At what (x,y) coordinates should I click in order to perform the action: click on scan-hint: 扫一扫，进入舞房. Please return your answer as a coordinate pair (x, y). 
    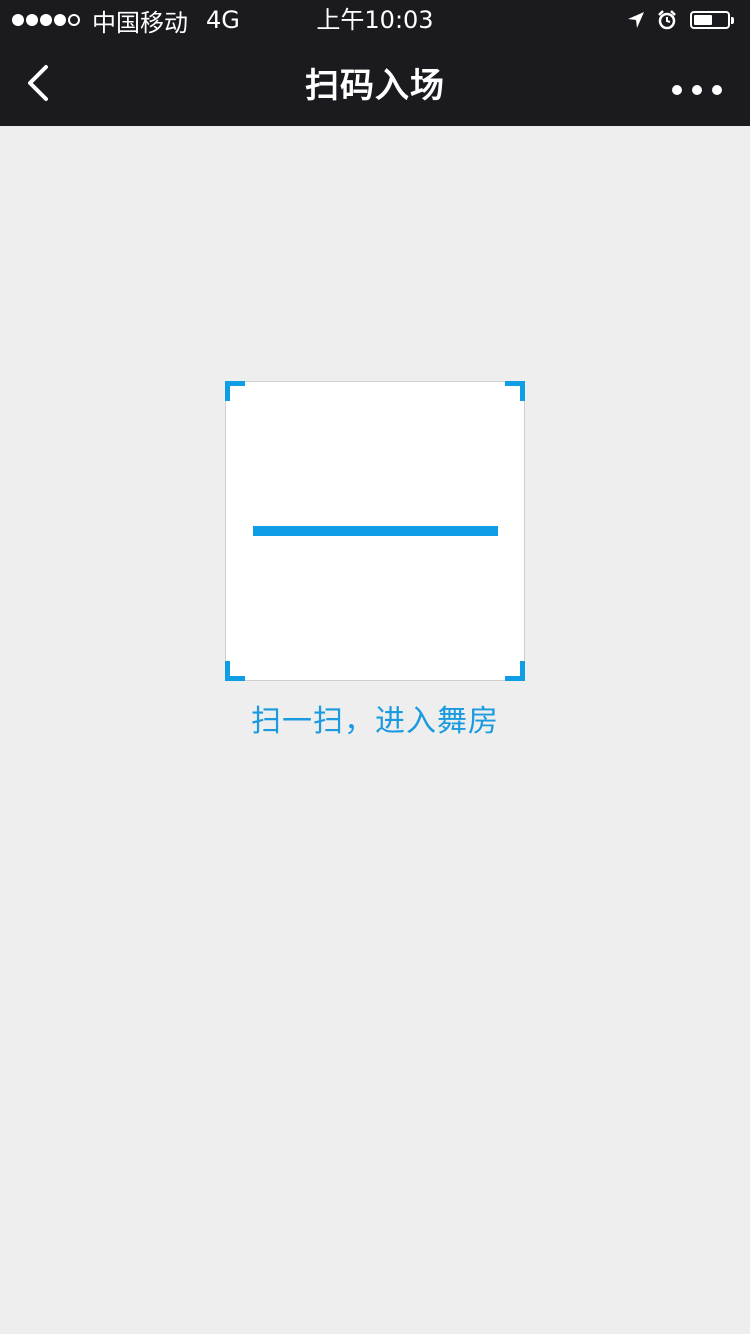
    Looking at the image, I should click on (375, 721).